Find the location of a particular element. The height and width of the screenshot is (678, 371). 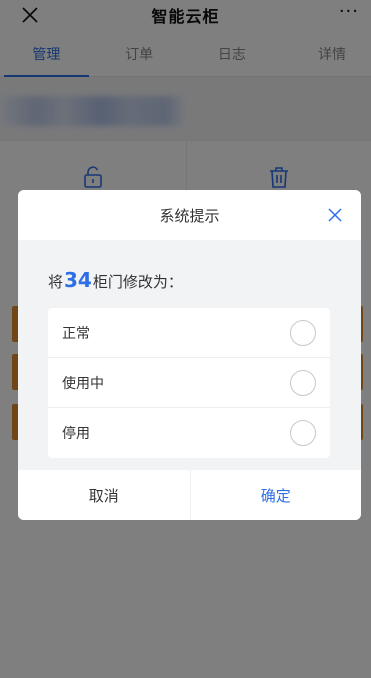

prompt-suffix: 柜门修改为： is located at coordinates (137, 282).